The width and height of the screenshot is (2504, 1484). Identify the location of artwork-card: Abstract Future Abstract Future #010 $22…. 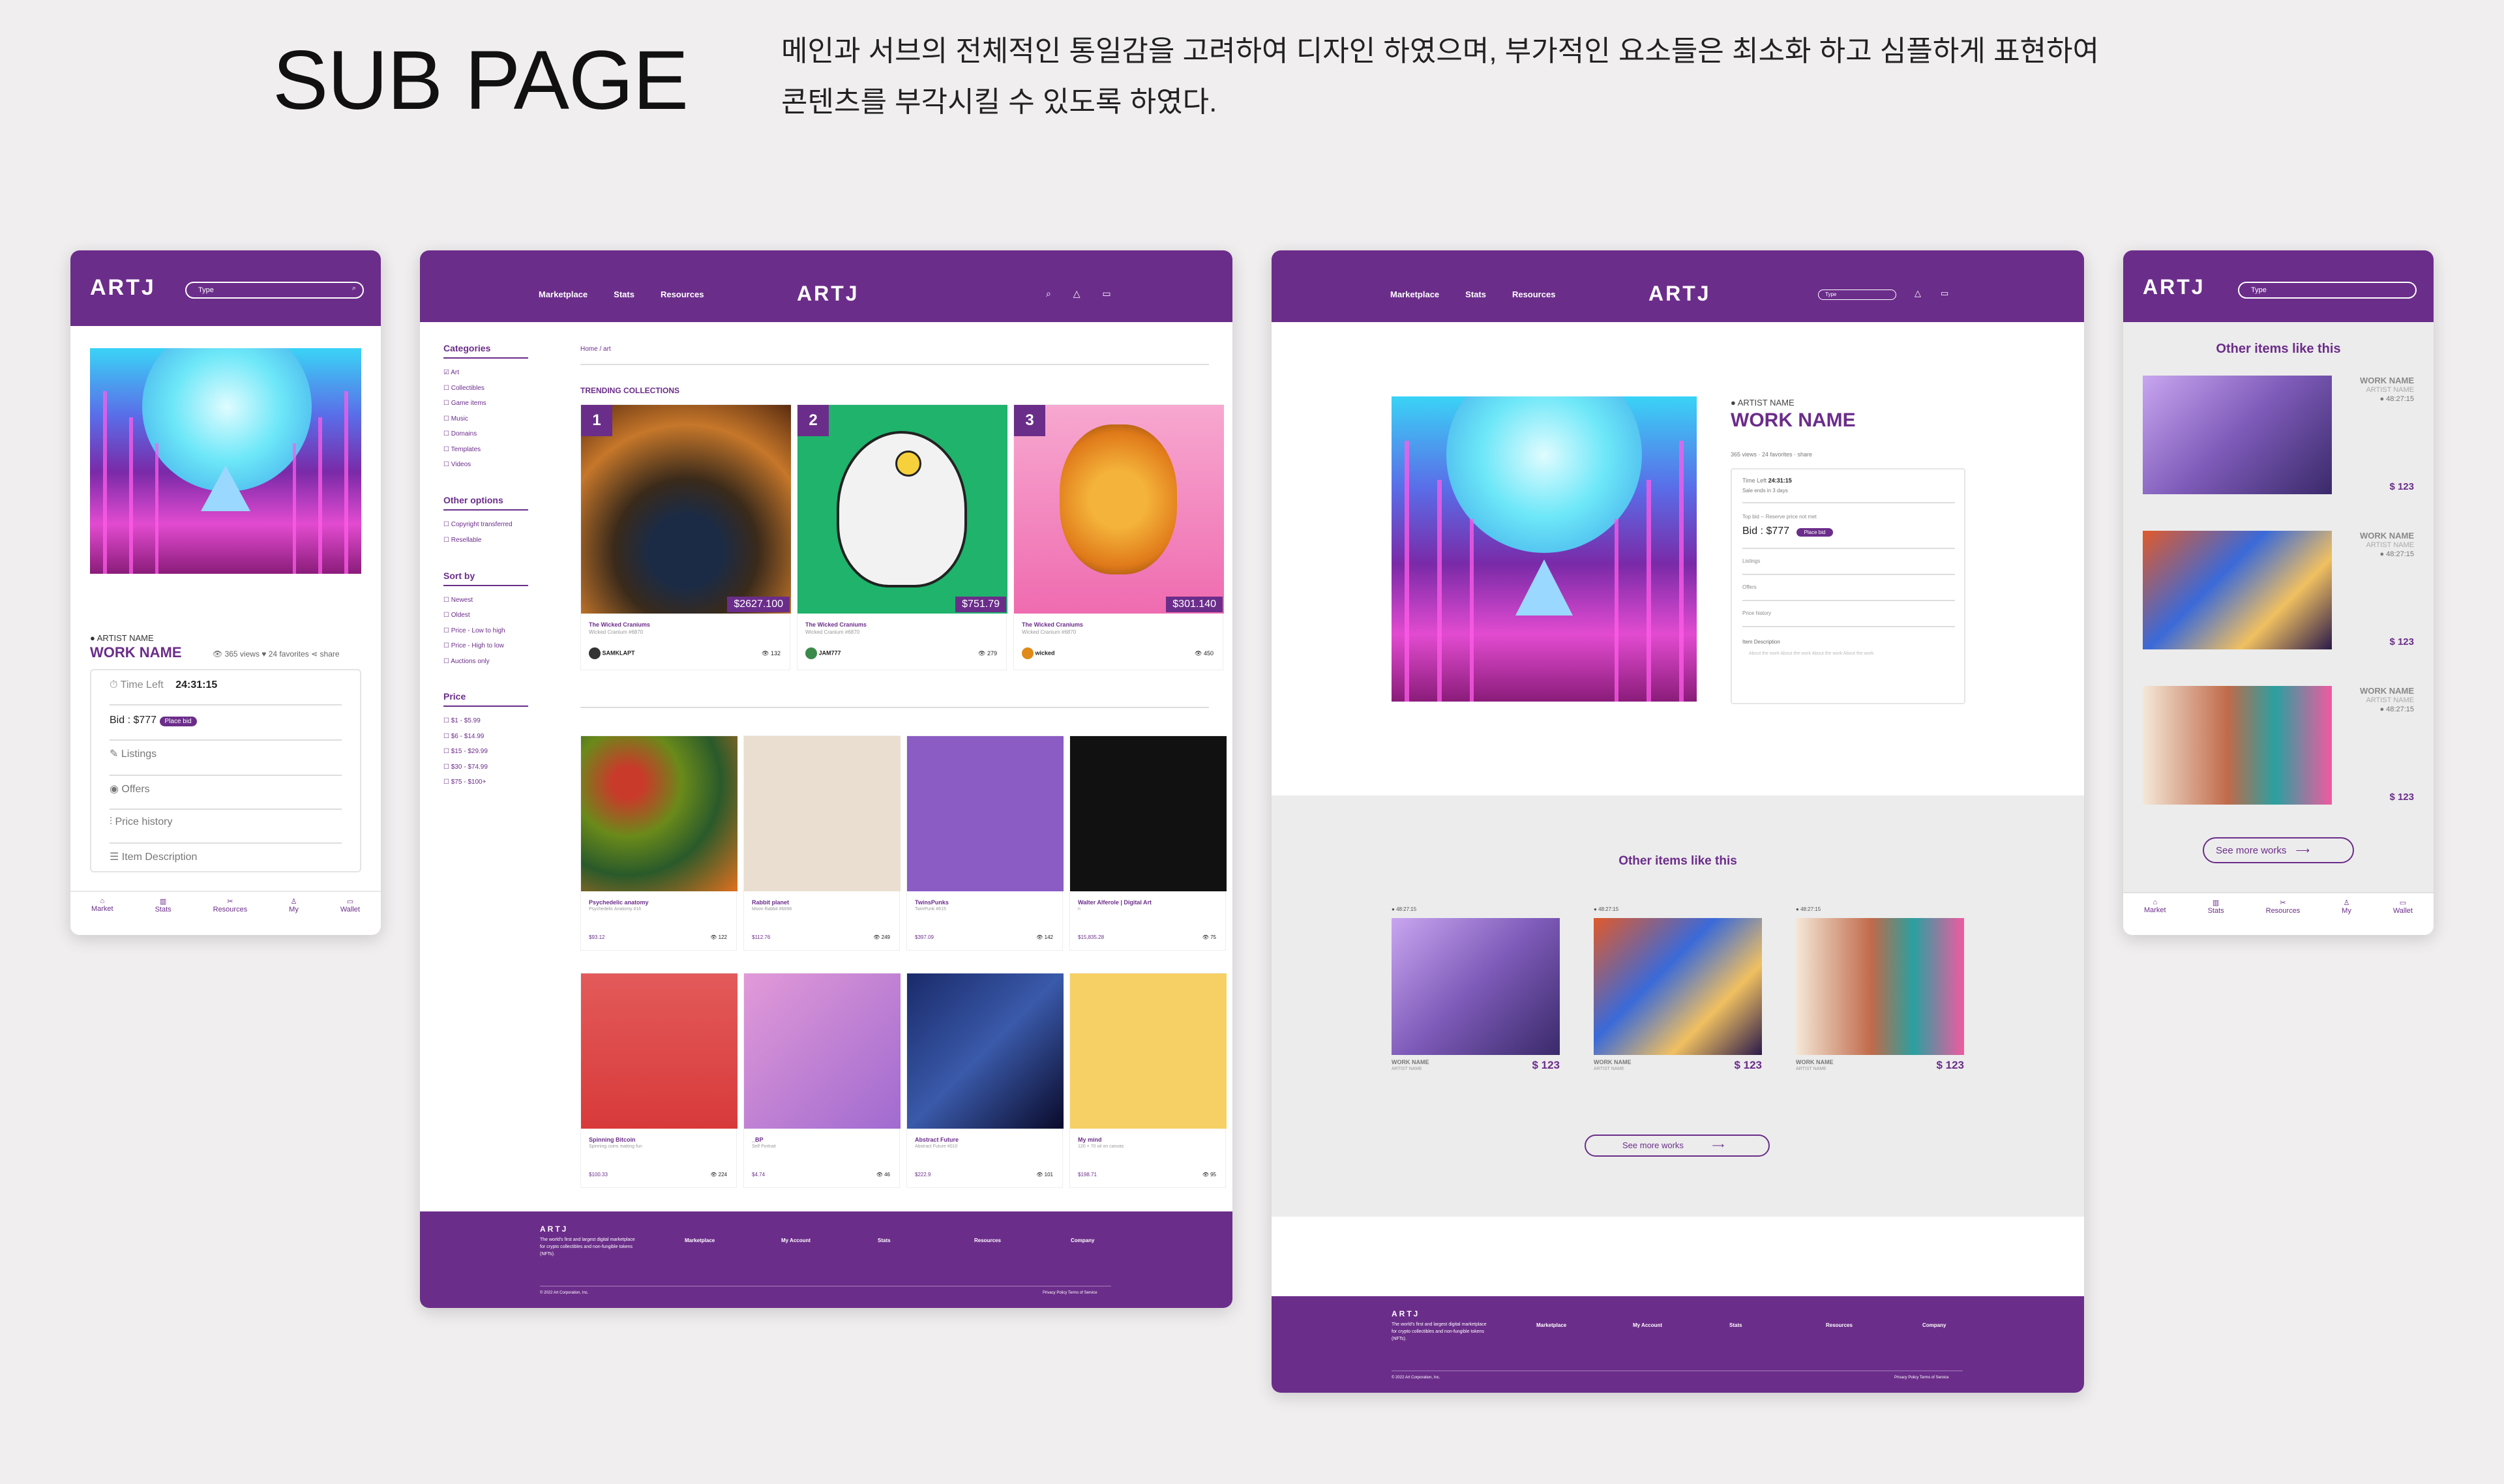
(985, 1080).